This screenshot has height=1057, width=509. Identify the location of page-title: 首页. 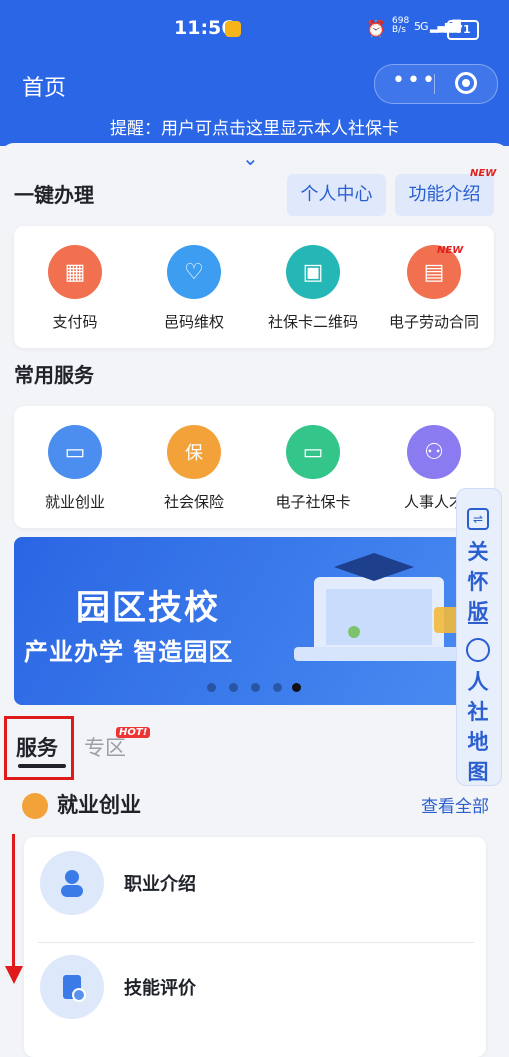
(44, 88).